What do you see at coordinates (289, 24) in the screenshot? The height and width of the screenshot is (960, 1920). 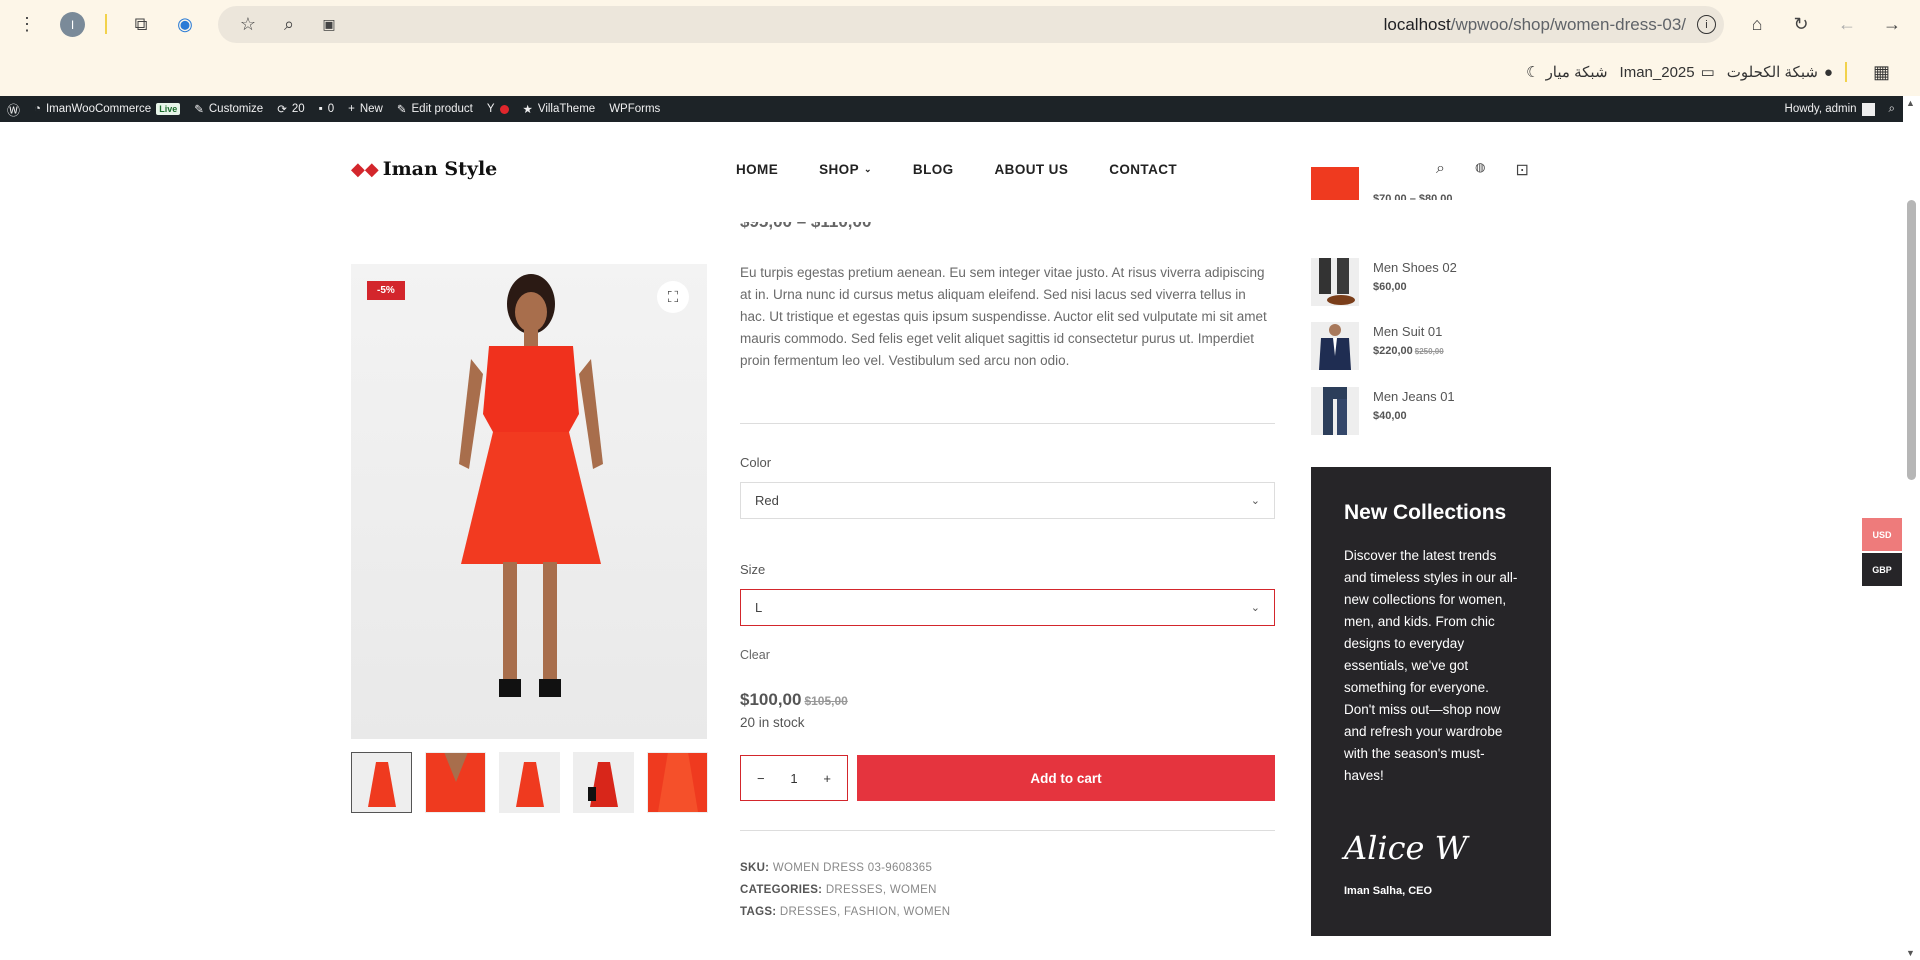 I see `zoom-icon: ⌕` at bounding box center [289, 24].